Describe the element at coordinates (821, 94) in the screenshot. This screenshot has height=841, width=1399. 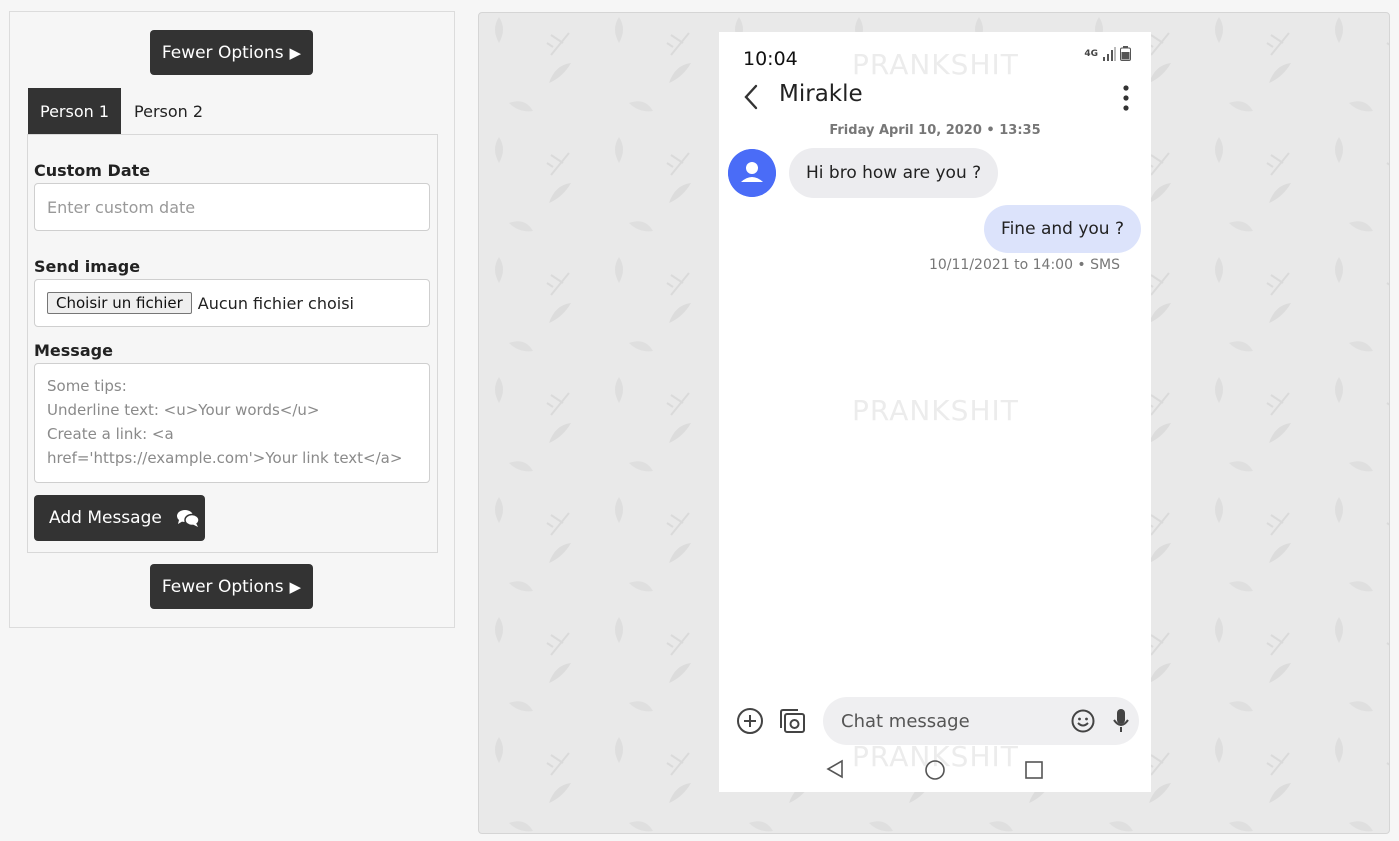
I see `contact-name: Mirakle` at that location.